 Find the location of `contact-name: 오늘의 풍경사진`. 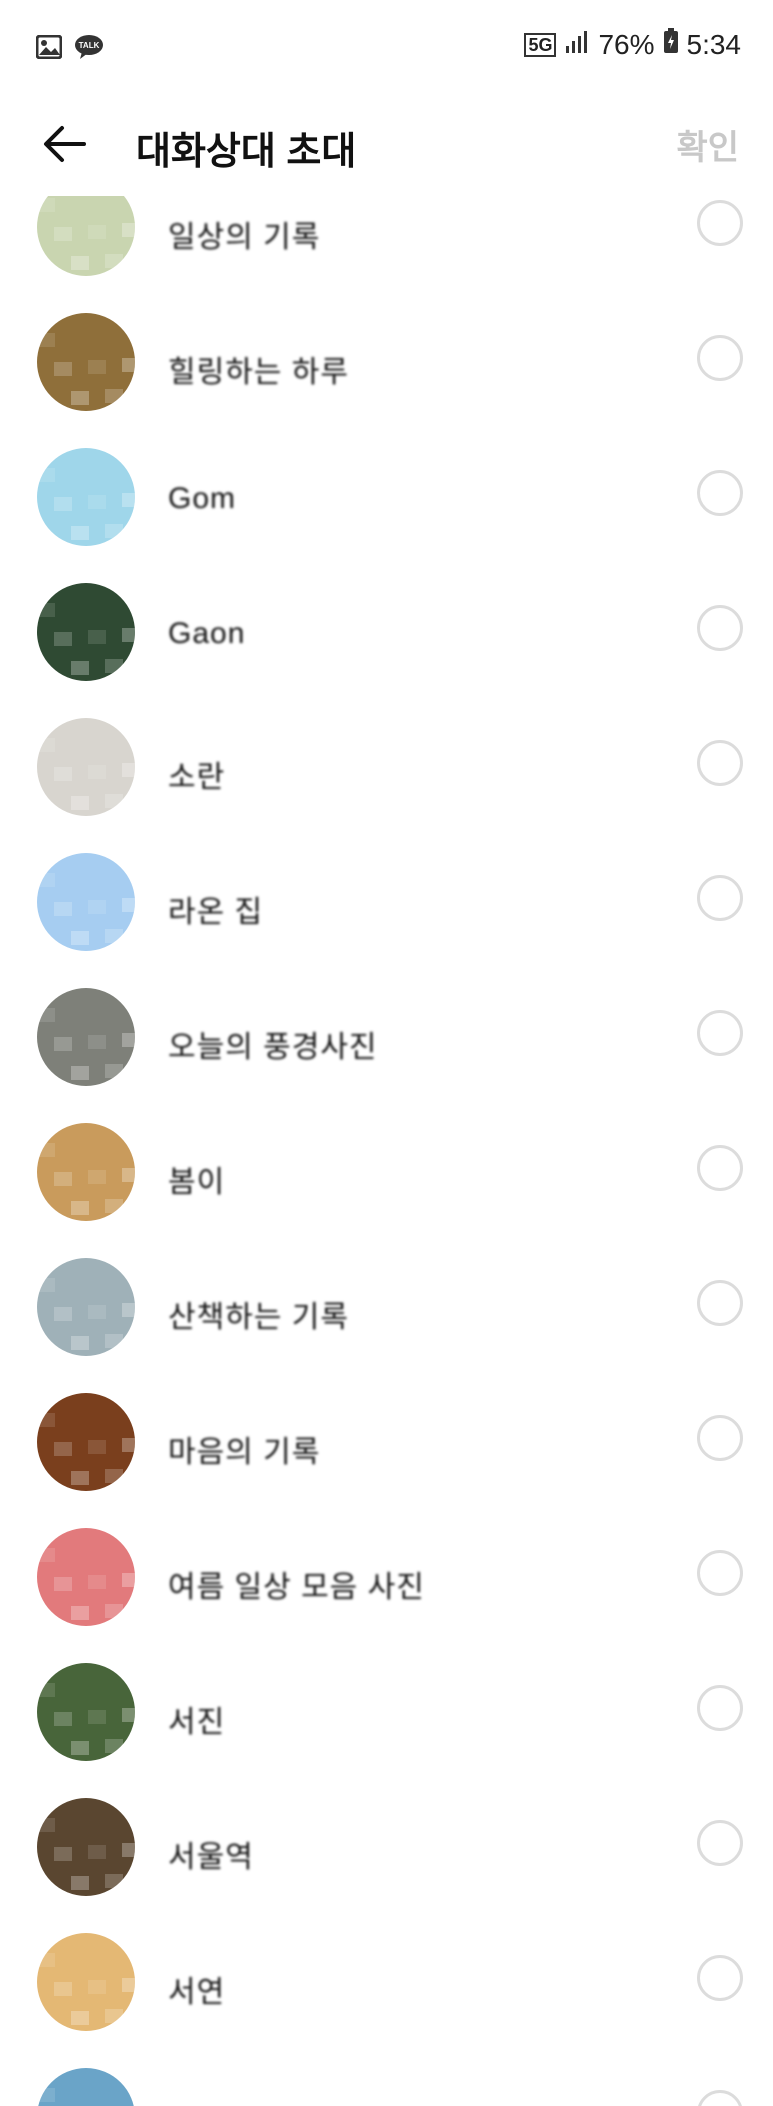

contact-name: 오늘의 풍경사진 is located at coordinates (273, 1047).